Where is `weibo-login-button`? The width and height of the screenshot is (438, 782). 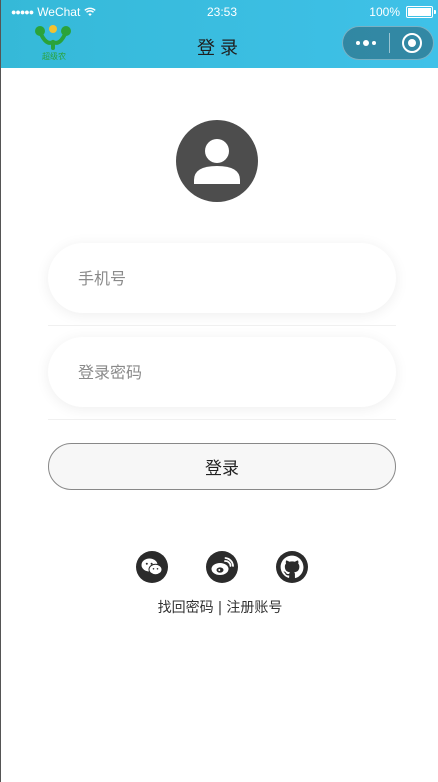 weibo-login-button is located at coordinates (222, 567).